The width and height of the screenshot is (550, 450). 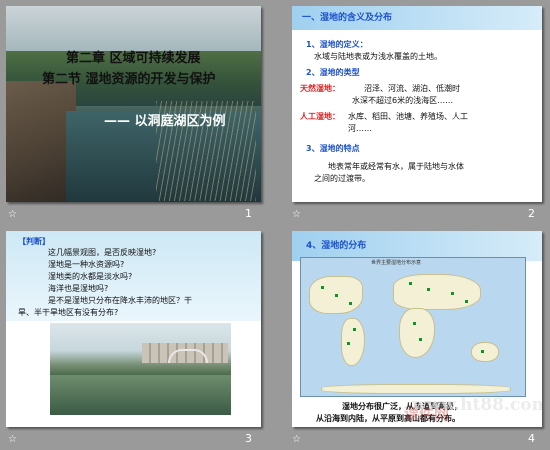 What do you see at coordinates (133, 58) in the screenshot?
I see `slide-1-title-line1: 第二章 区域可持续发展` at bounding box center [133, 58].